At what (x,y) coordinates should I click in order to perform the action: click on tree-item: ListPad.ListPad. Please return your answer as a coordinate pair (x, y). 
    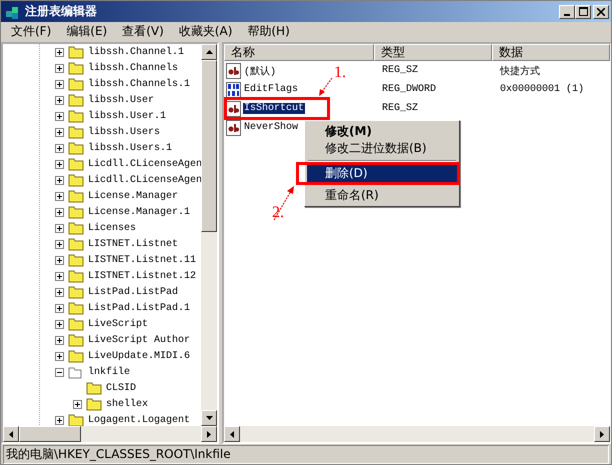
    Looking at the image, I should click on (133, 292).